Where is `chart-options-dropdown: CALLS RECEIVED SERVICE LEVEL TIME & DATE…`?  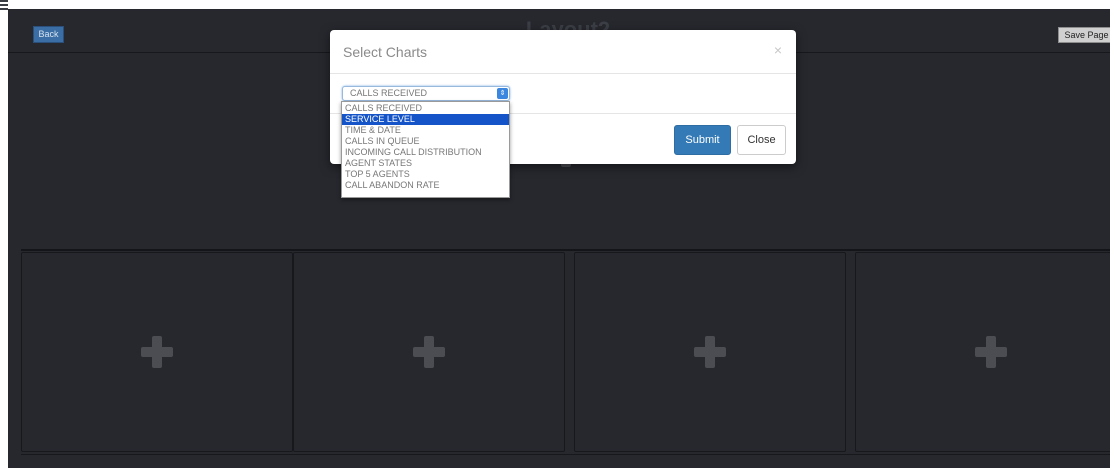
chart-options-dropdown: CALLS RECEIVED SERVICE LEVEL TIME & DATE… is located at coordinates (425, 149).